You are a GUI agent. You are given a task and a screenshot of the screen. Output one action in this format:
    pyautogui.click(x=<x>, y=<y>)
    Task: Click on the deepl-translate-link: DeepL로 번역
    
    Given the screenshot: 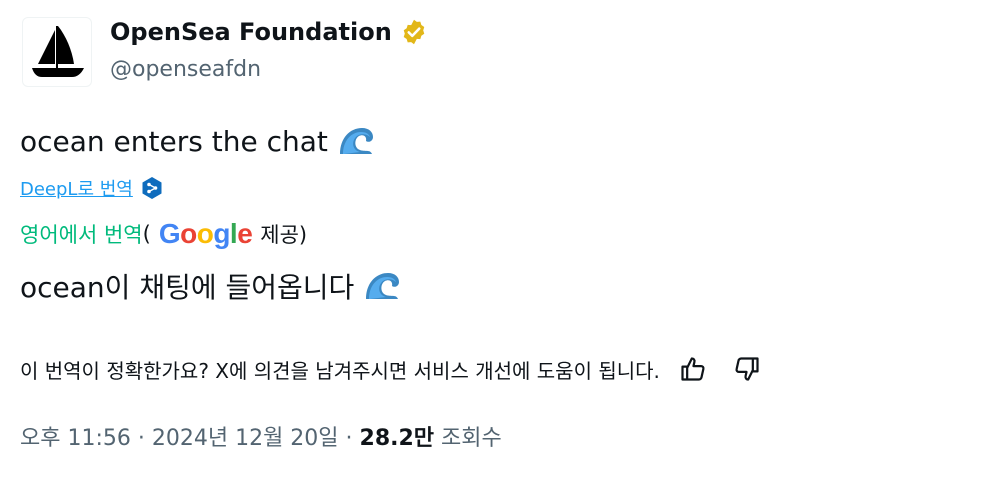 What is the action you would take?
    pyautogui.click(x=76, y=188)
    